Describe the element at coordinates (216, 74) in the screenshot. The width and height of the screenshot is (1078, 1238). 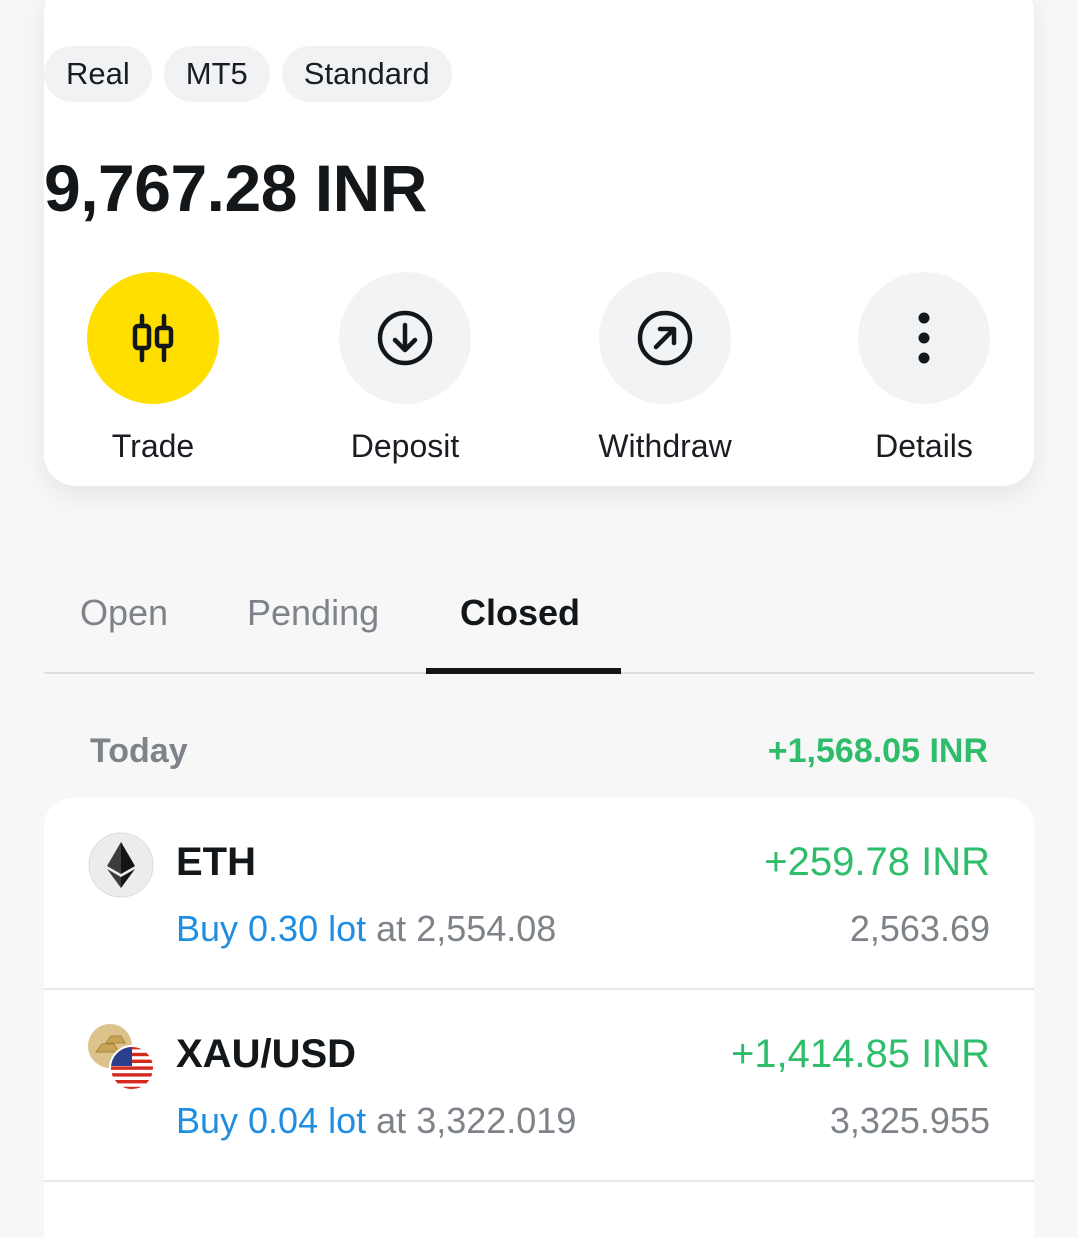
I see `tag-platform: MT5` at that location.